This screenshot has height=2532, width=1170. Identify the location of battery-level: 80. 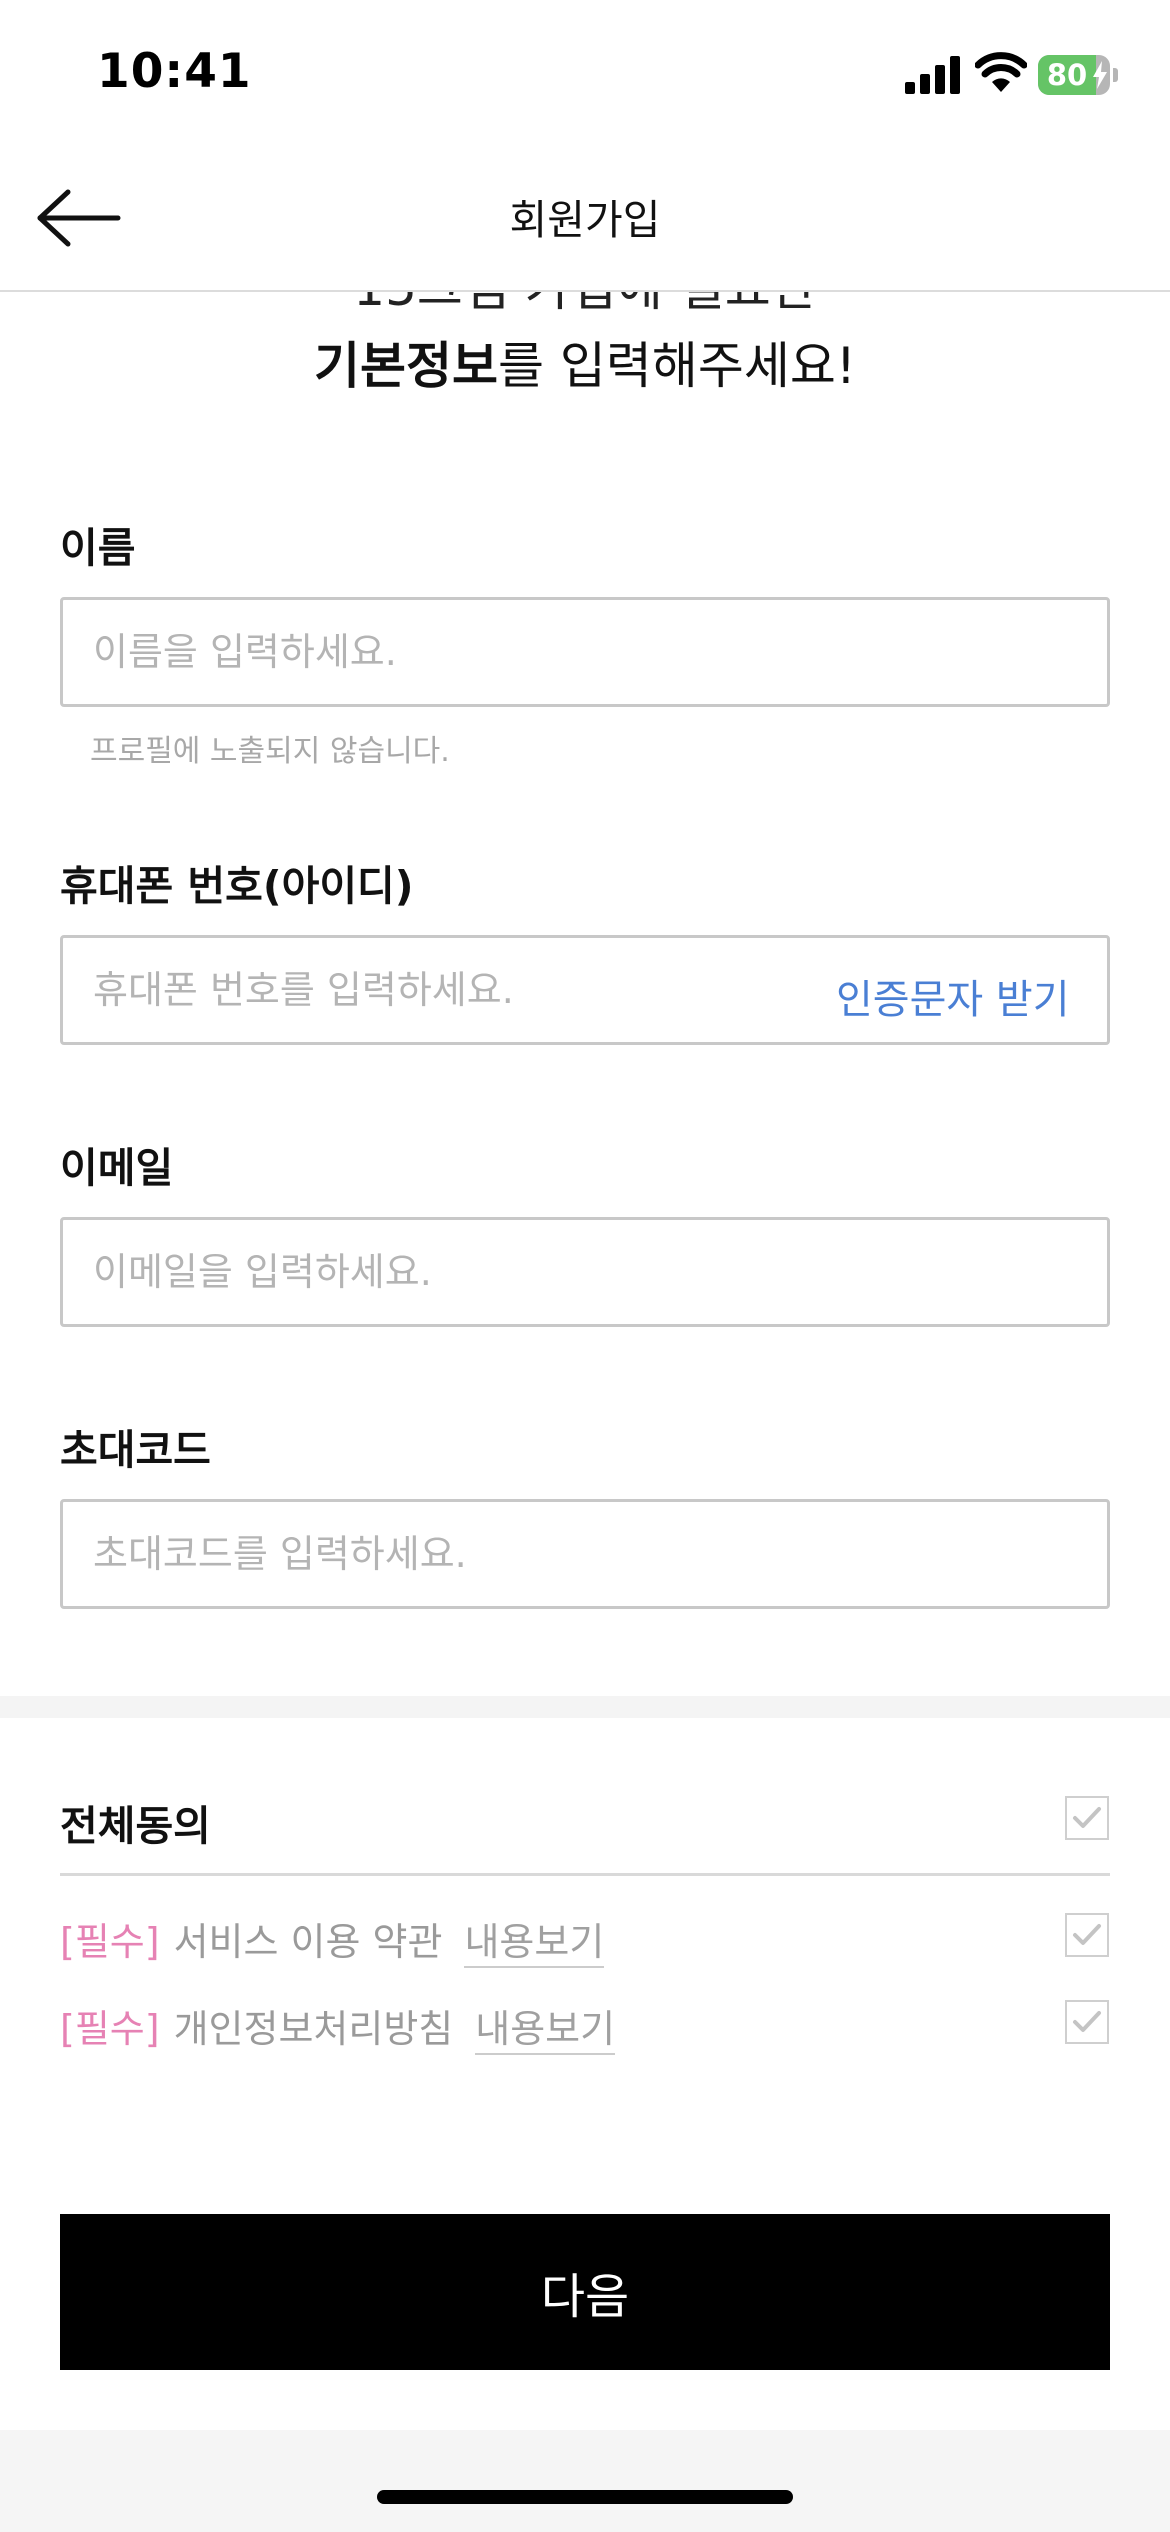
(1067, 75).